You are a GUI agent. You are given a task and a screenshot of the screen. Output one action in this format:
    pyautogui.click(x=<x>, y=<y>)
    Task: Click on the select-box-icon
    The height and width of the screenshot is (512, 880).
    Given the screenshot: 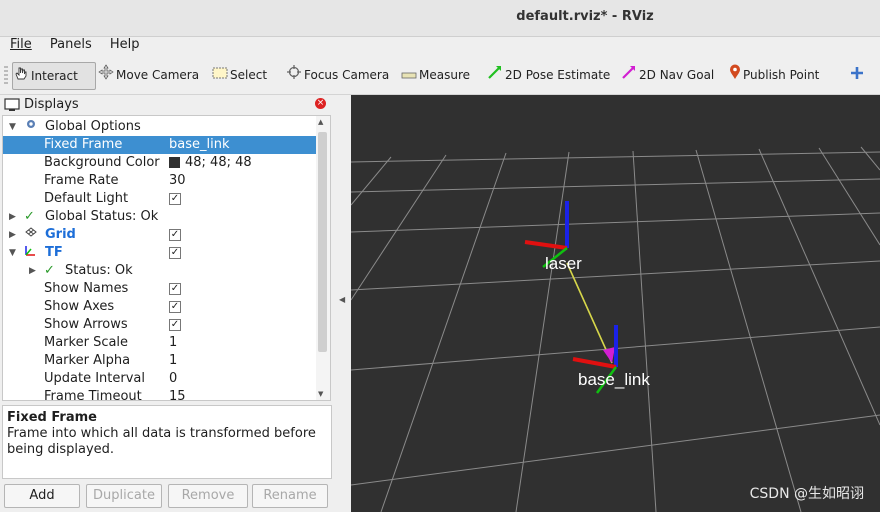 What is the action you would take?
    pyautogui.click(x=220, y=76)
    